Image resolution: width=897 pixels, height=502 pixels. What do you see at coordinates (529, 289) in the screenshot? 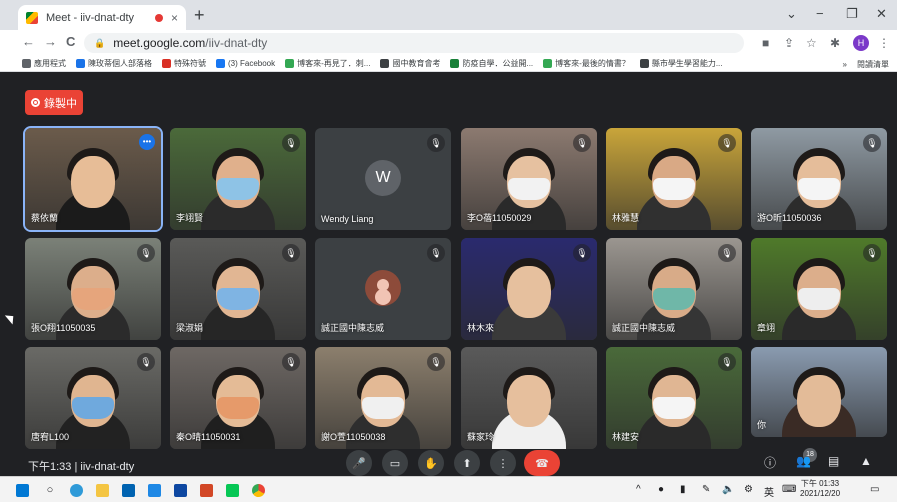
I see `participant-tile: 🎙 林木來` at bounding box center [529, 289].